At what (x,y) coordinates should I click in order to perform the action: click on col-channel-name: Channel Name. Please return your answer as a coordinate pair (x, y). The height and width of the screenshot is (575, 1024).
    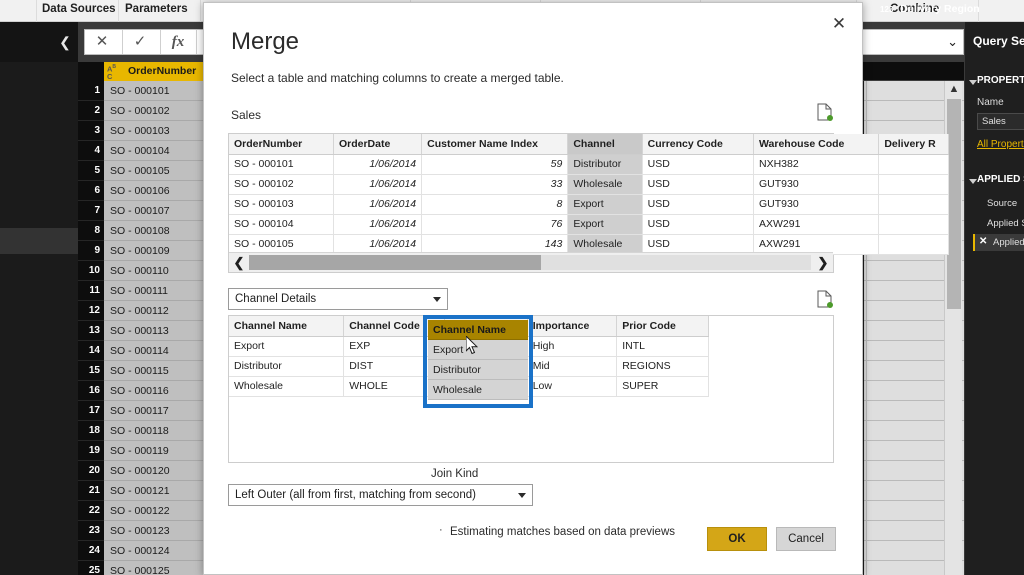
    Looking at the image, I should click on (287, 326).